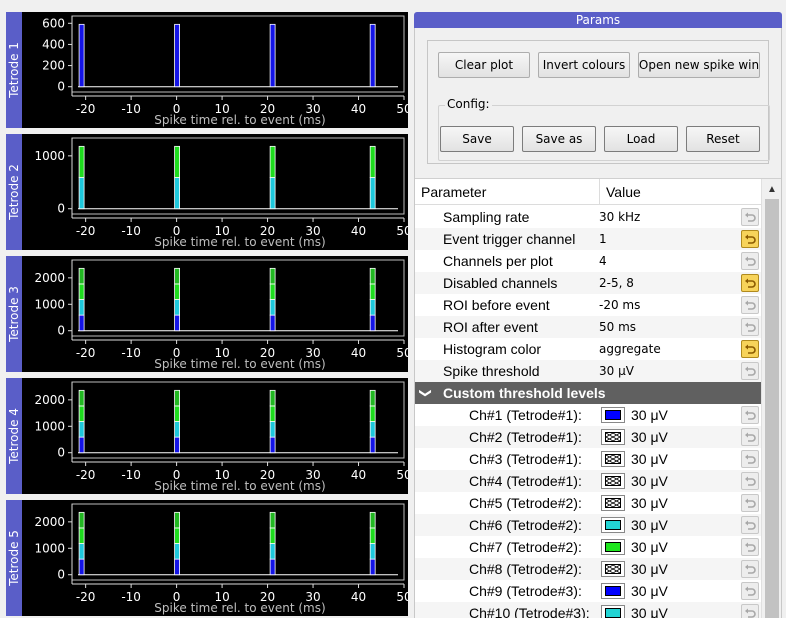 The width and height of the screenshot is (786, 618). I want to click on parameter-value: aggregate, so click(630, 349).